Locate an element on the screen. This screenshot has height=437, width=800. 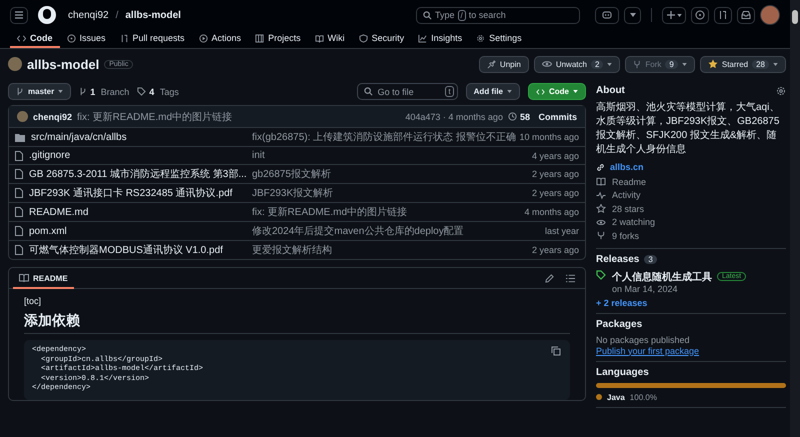
commit-message-link: 更爱报文解析结构 is located at coordinates (384, 250).